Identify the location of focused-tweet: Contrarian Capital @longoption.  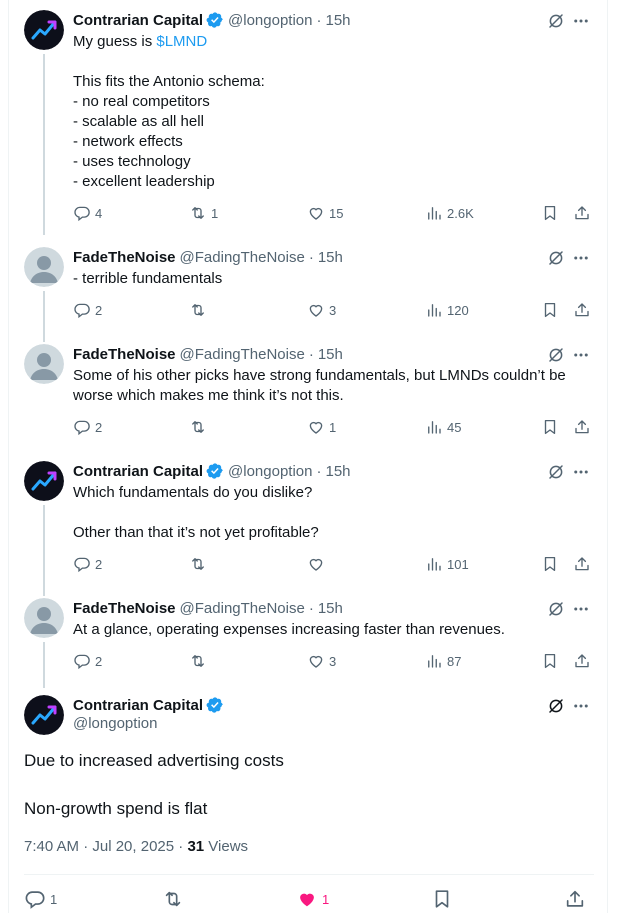
(309, 725).